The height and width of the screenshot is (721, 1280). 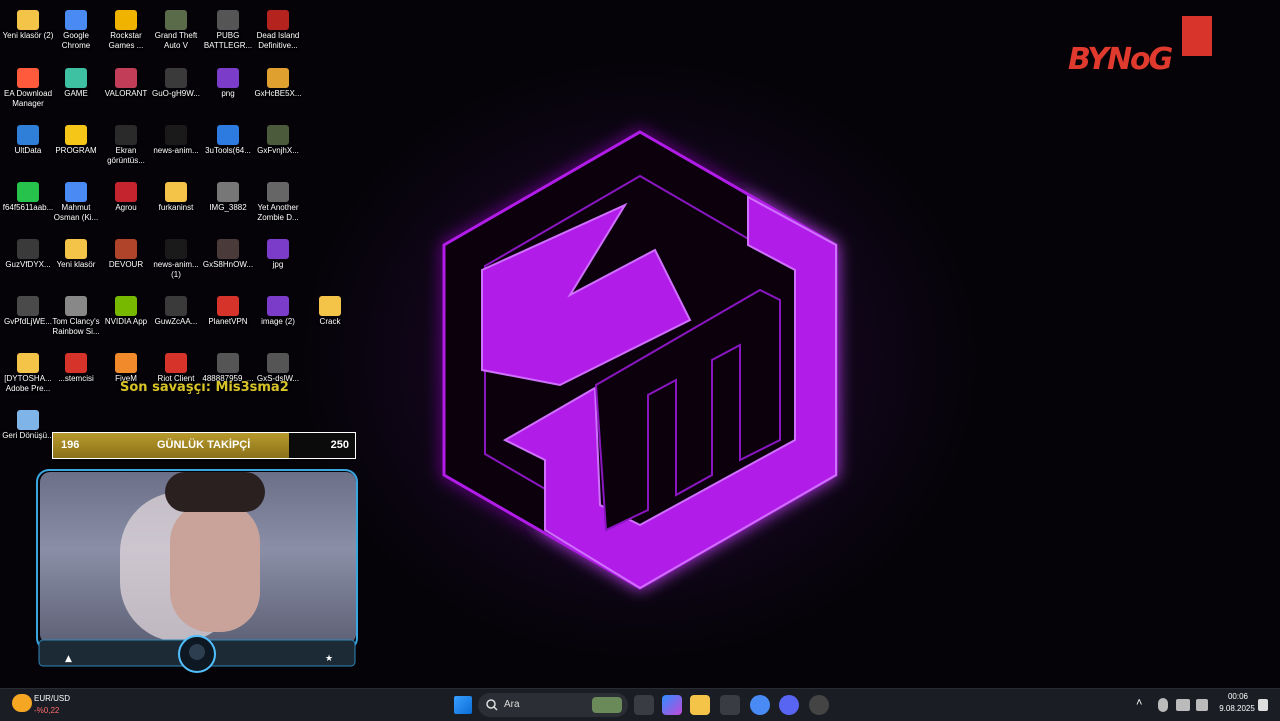 What do you see at coordinates (228, 93) in the screenshot?
I see `desktop-icon-label: png` at bounding box center [228, 93].